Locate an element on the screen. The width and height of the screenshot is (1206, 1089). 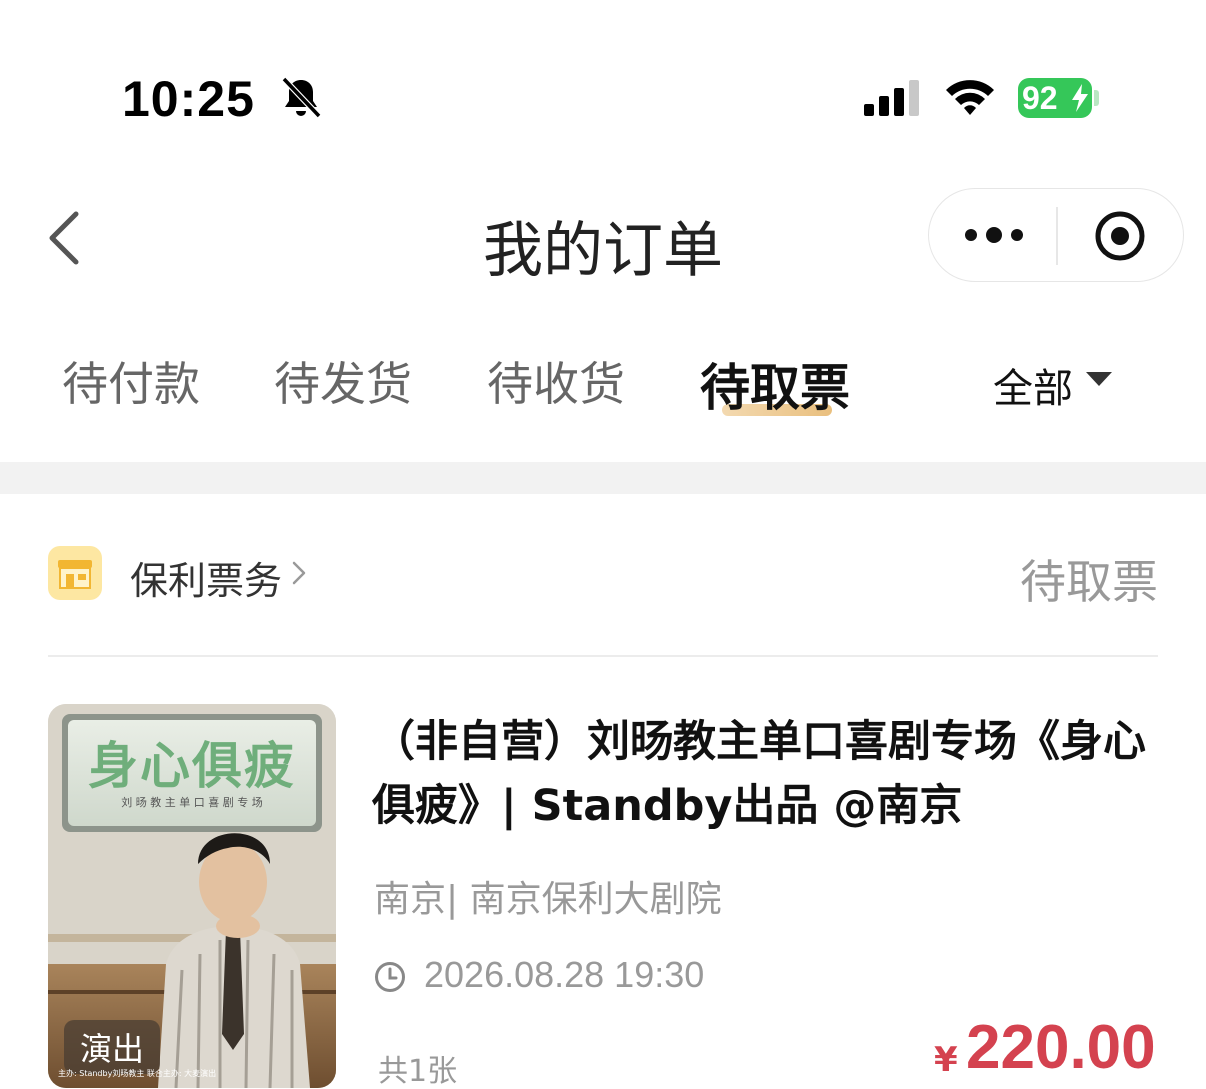
battery-level: 92 is located at coordinates (1040, 98).